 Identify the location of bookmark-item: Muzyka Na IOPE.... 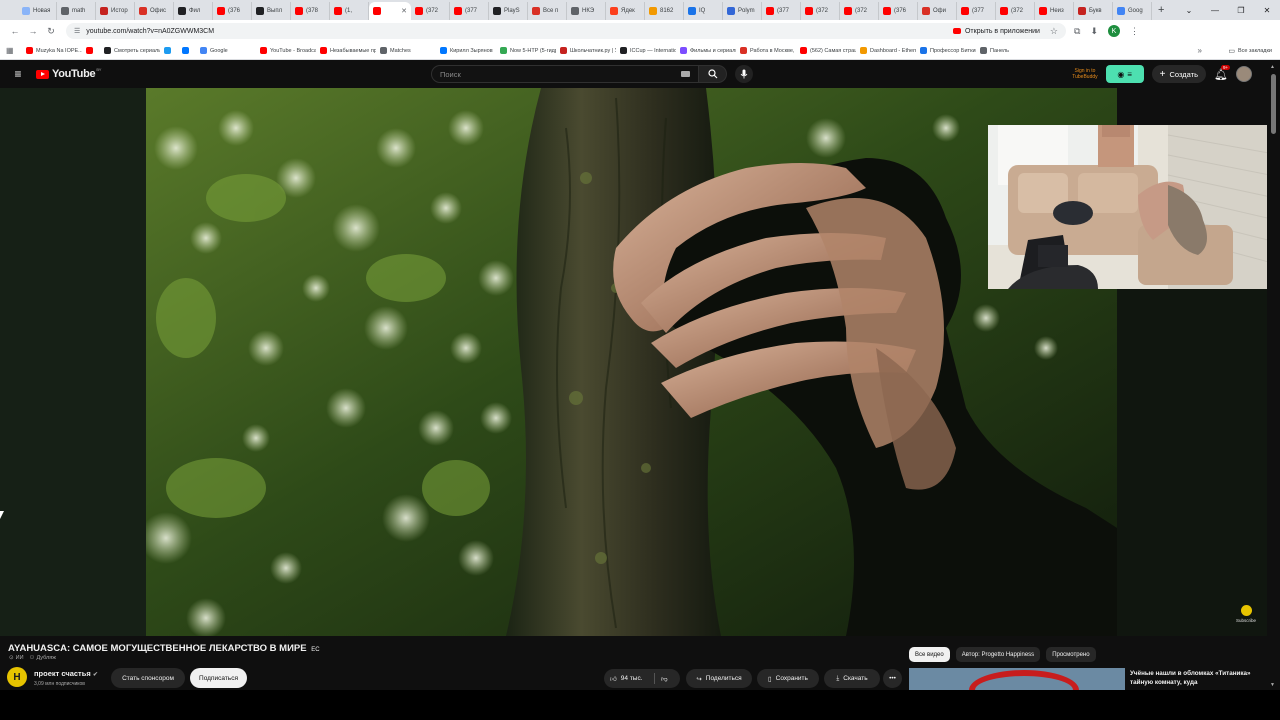
(52, 50).